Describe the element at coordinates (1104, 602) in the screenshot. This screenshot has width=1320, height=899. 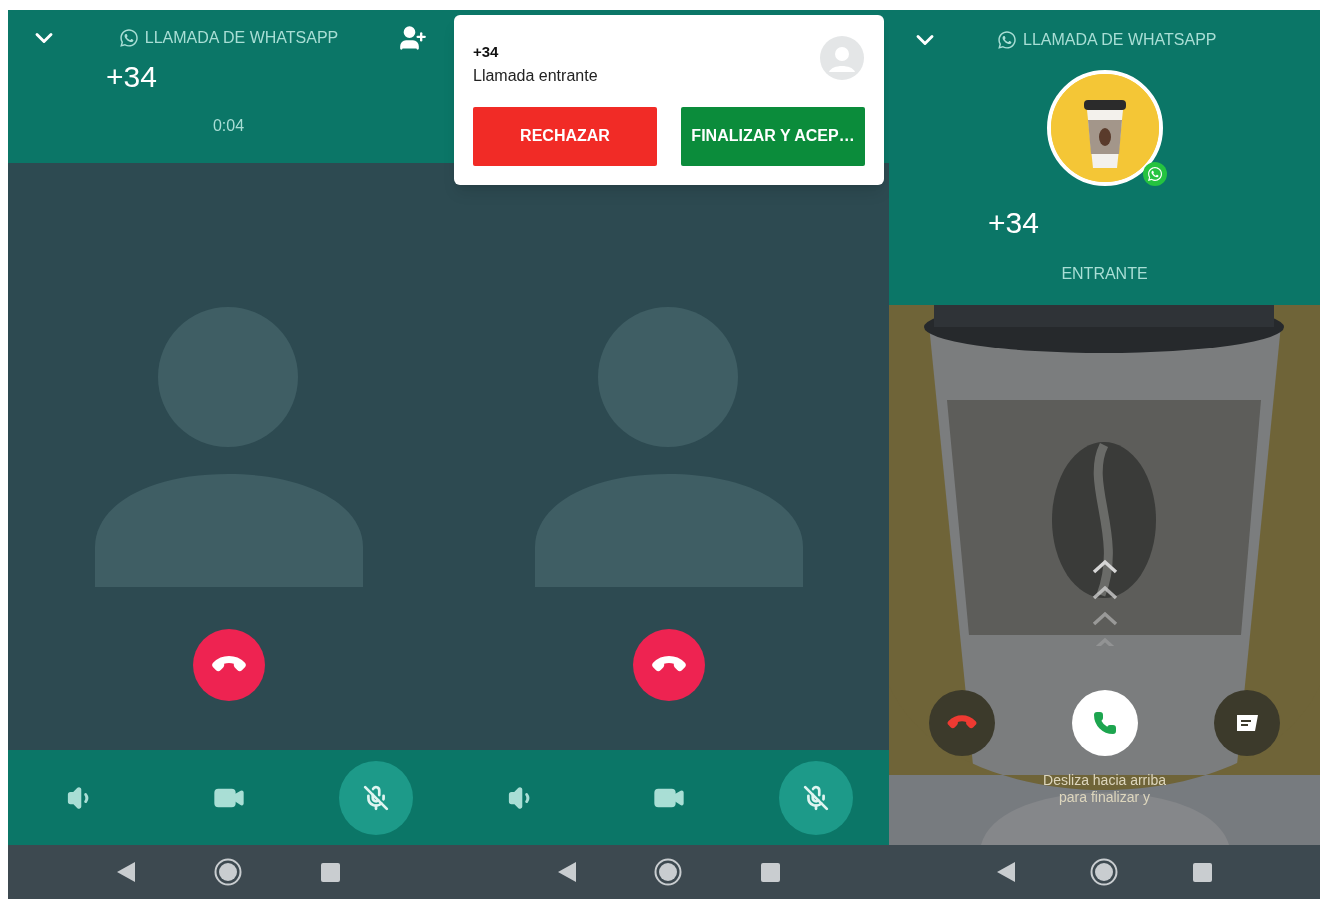
I see `swipe-up-icon` at that location.